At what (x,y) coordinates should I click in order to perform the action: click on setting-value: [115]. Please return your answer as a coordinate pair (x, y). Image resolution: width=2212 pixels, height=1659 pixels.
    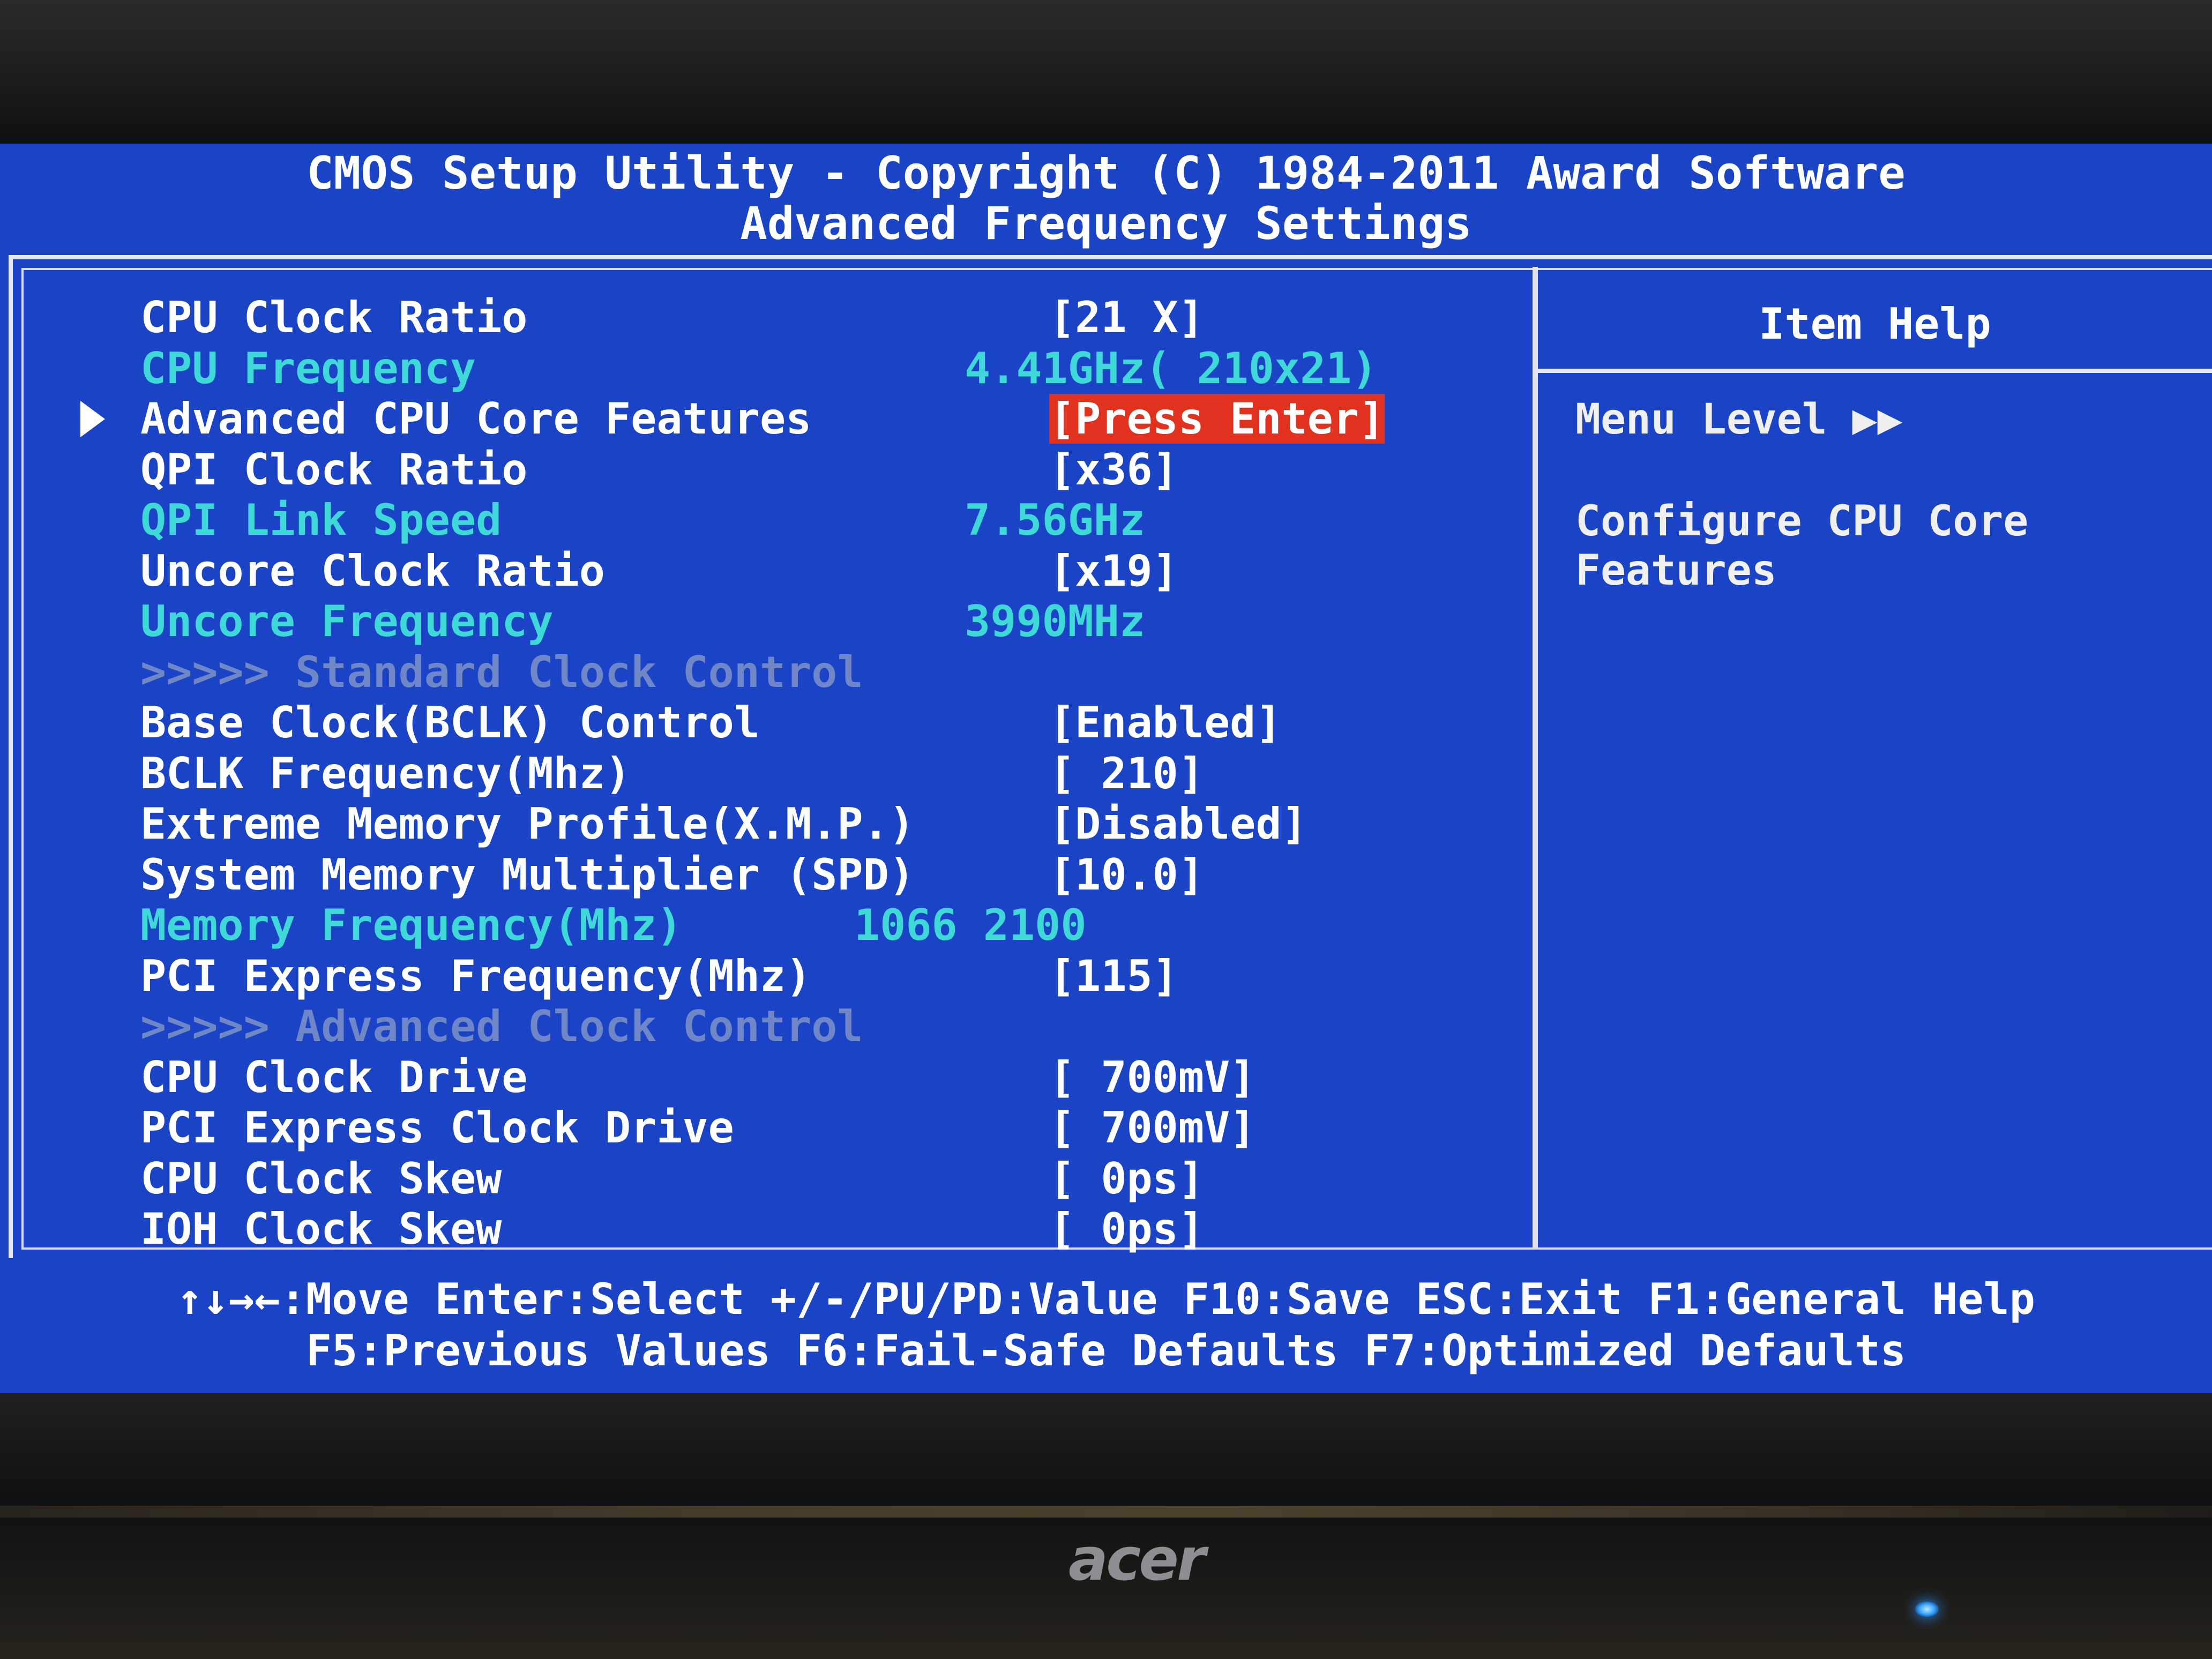
    Looking at the image, I should click on (1113, 976).